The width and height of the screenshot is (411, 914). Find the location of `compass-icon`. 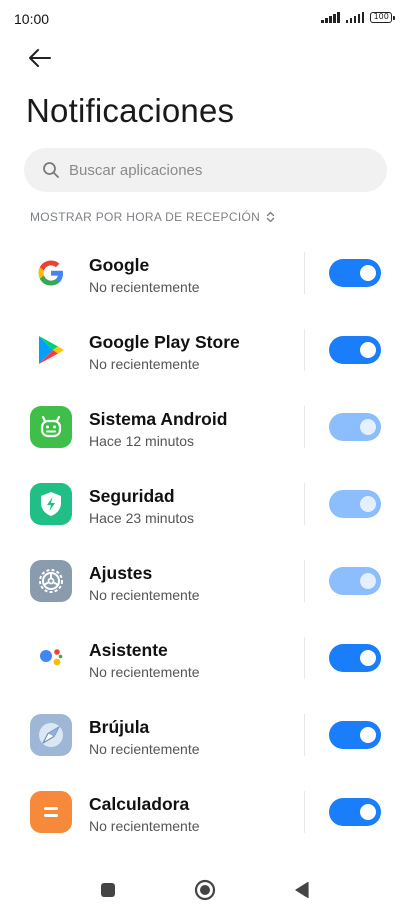

compass-icon is located at coordinates (51, 735).